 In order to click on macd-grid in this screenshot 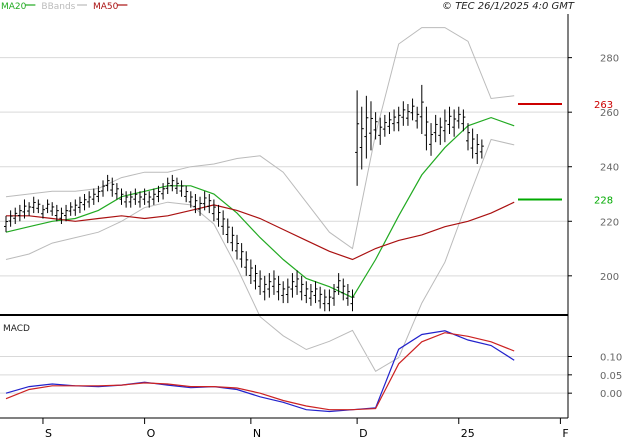, I will do `click(284, 375)`.